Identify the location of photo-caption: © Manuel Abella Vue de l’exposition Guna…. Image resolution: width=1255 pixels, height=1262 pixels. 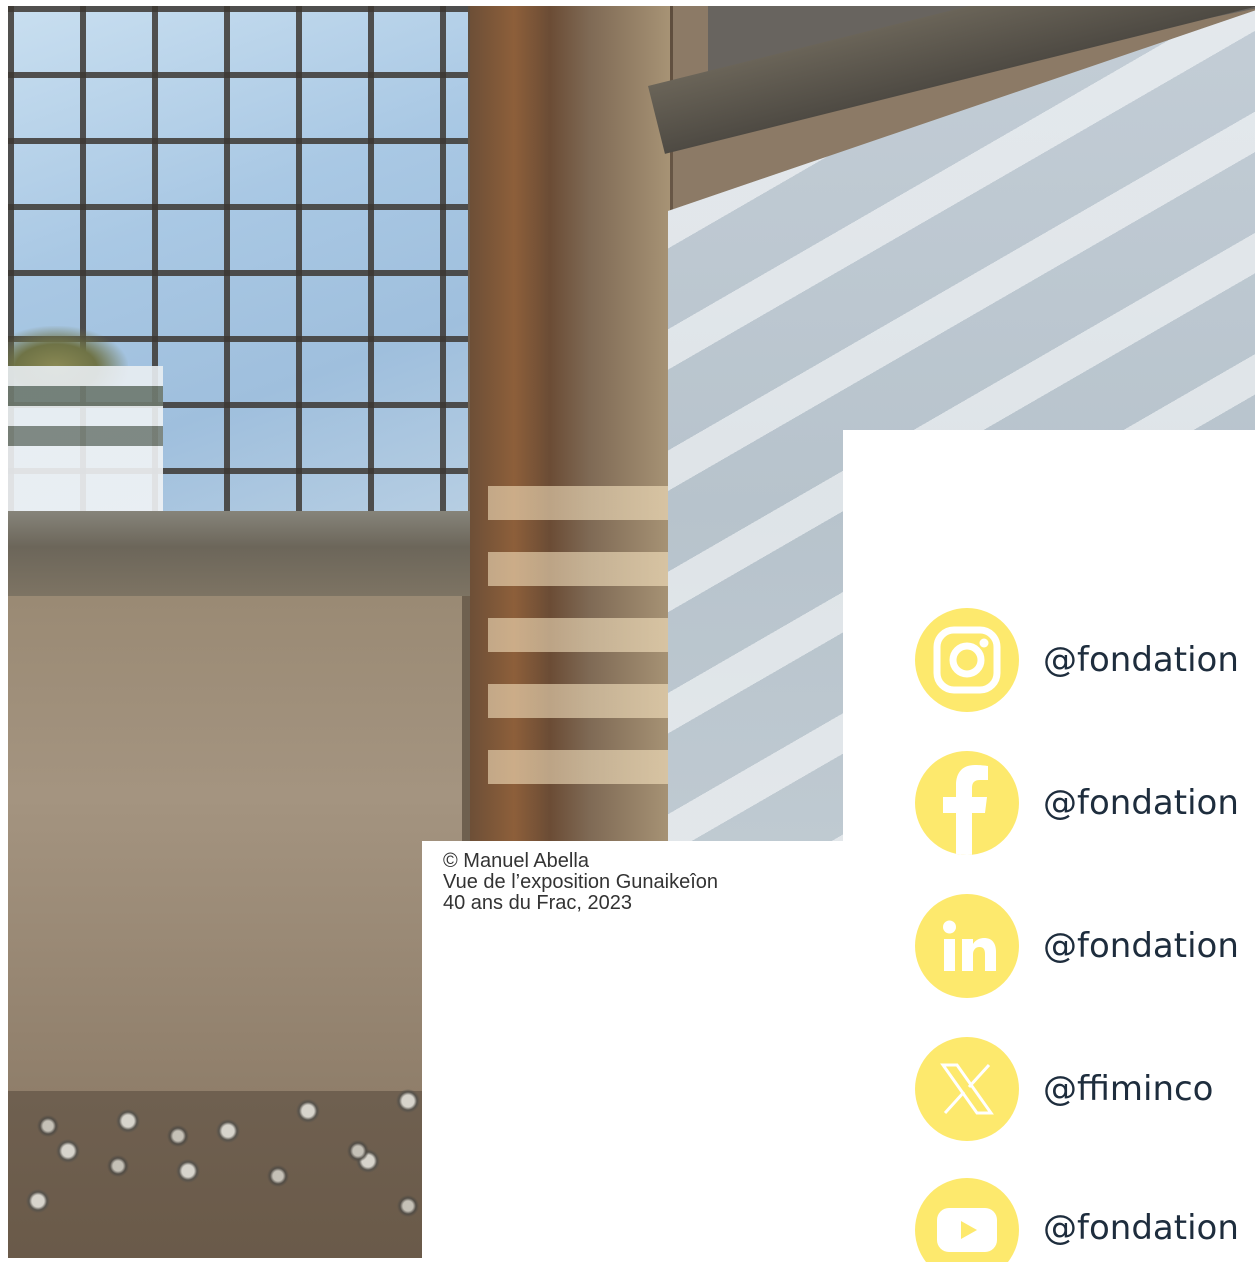
(638, 882).